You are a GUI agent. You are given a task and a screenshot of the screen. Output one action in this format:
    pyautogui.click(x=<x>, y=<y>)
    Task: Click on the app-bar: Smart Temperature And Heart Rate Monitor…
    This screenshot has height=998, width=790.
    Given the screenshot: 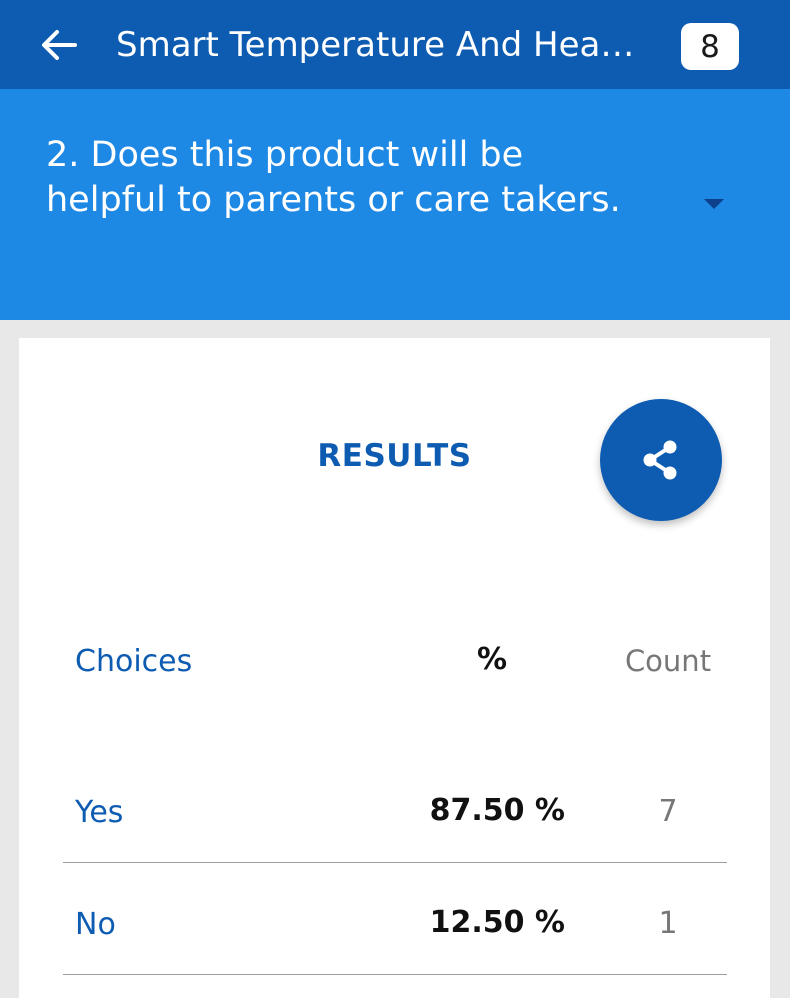 What is the action you would take?
    pyautogui.click(x=395, y=44)
    